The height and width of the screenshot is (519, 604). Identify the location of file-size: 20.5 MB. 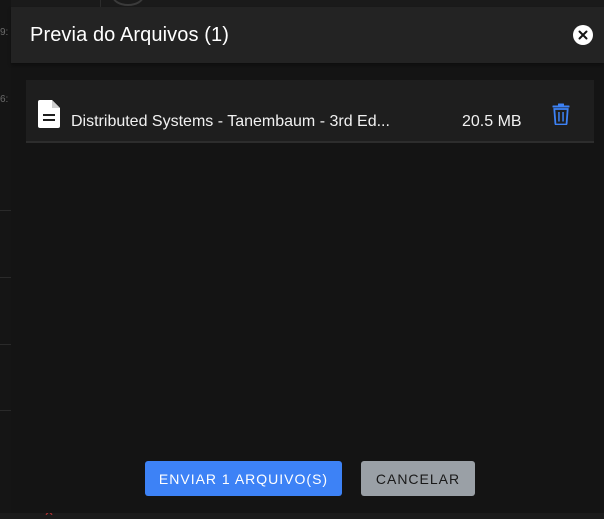
(492, 121).